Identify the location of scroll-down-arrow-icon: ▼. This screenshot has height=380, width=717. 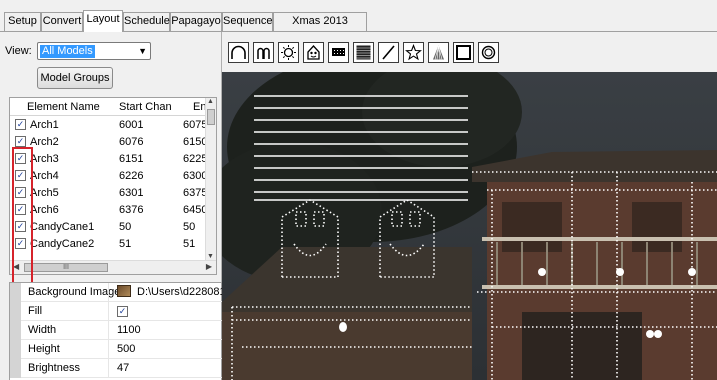
(210, 256).